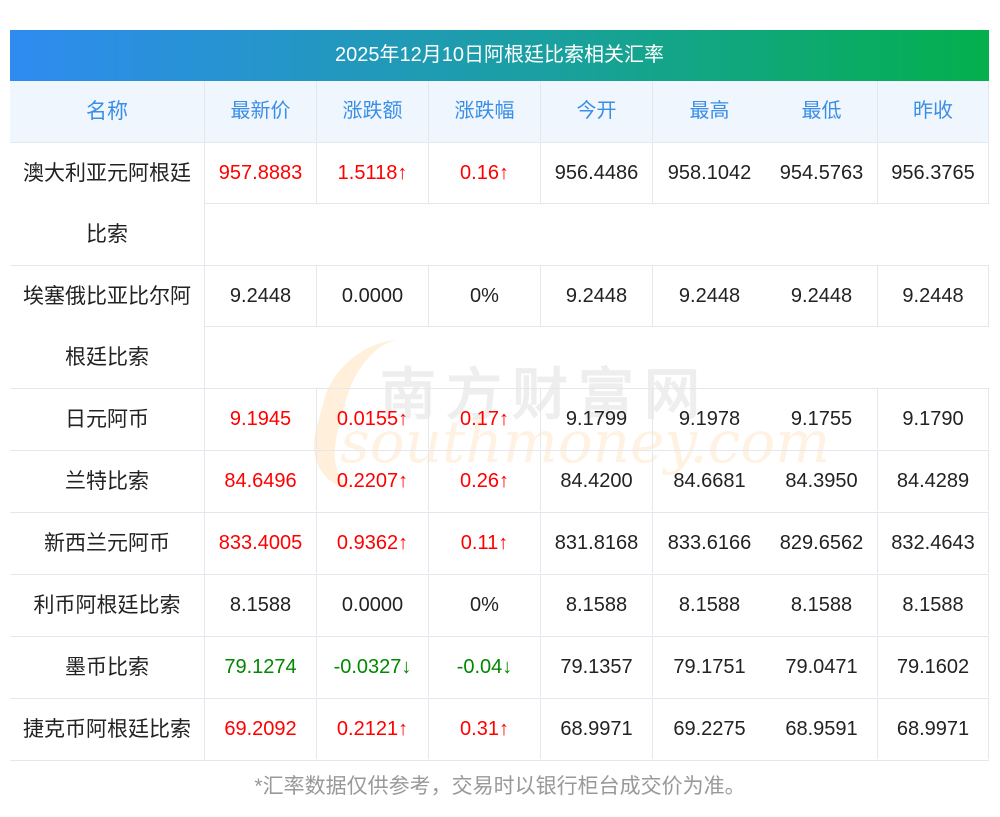  What do you see at coordinates (485, 419) in the screenshot?
I see `rate-cell: 0.17↑` at bounding box center [485, 419].